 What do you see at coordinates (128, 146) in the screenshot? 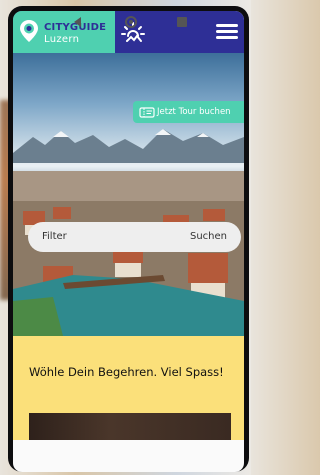
I see `mountain-silhouette` at bounding box center [128, 146].